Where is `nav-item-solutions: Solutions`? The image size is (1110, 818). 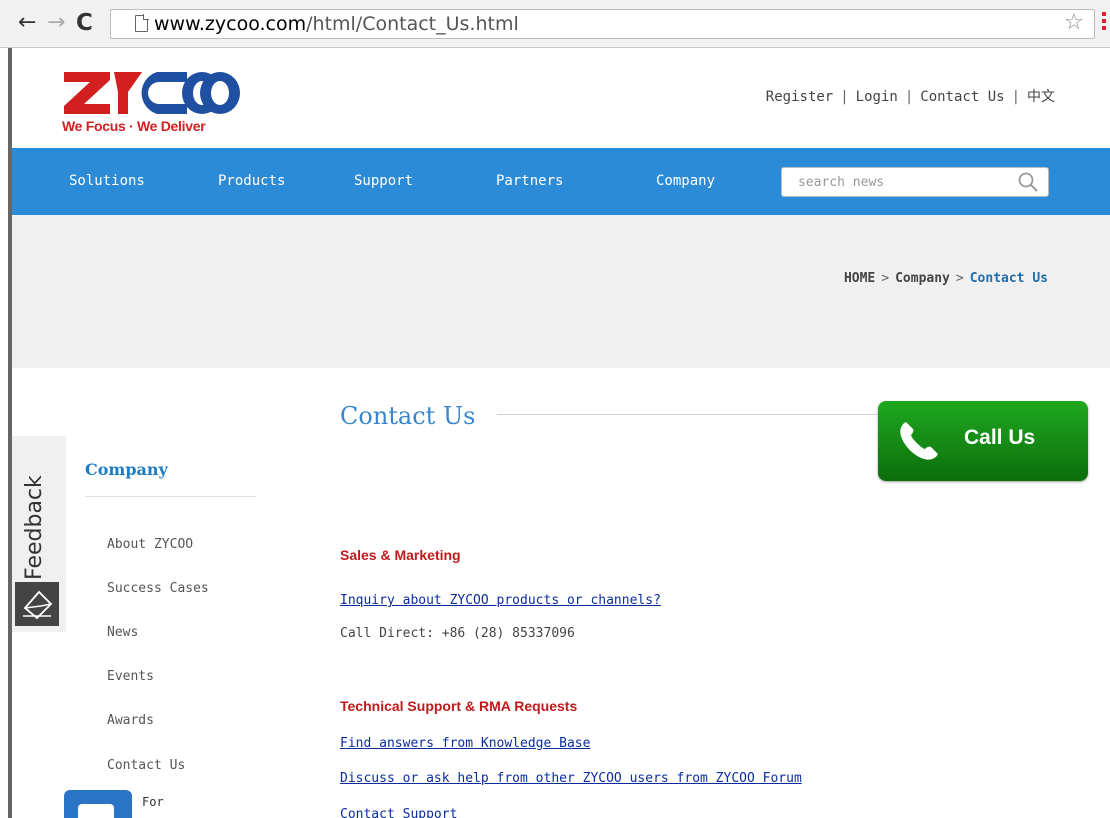 nav-item-solutions: Solutions is located at coordinates (107, 181).